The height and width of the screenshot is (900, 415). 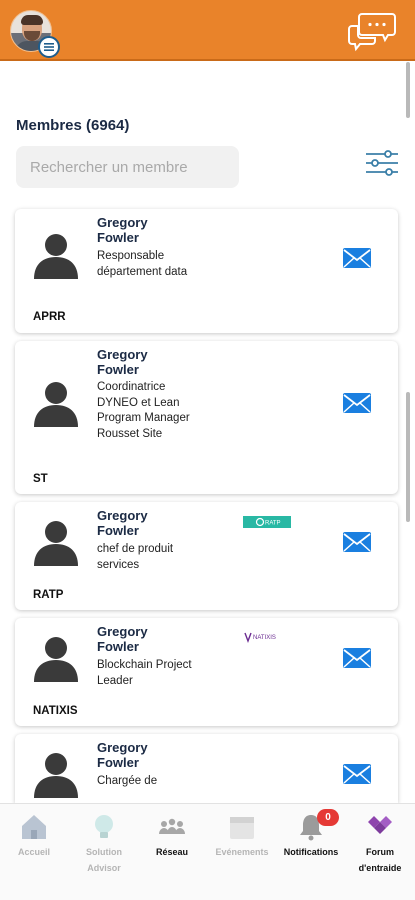 What do you see at coordinates (172, 852) in the screenshot?
I see `nav-label: Réseau` at bounding box center [172, 852].